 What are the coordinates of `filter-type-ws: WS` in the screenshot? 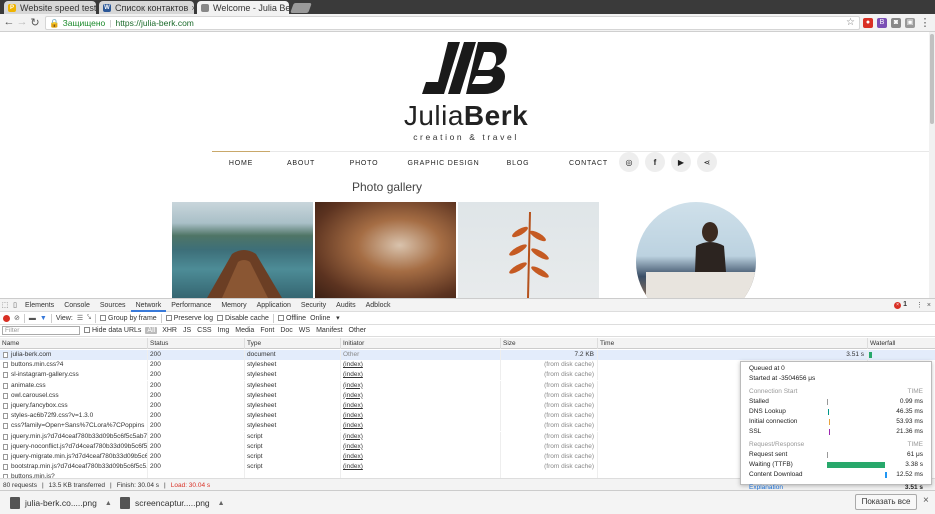 It's located at (304, 330).